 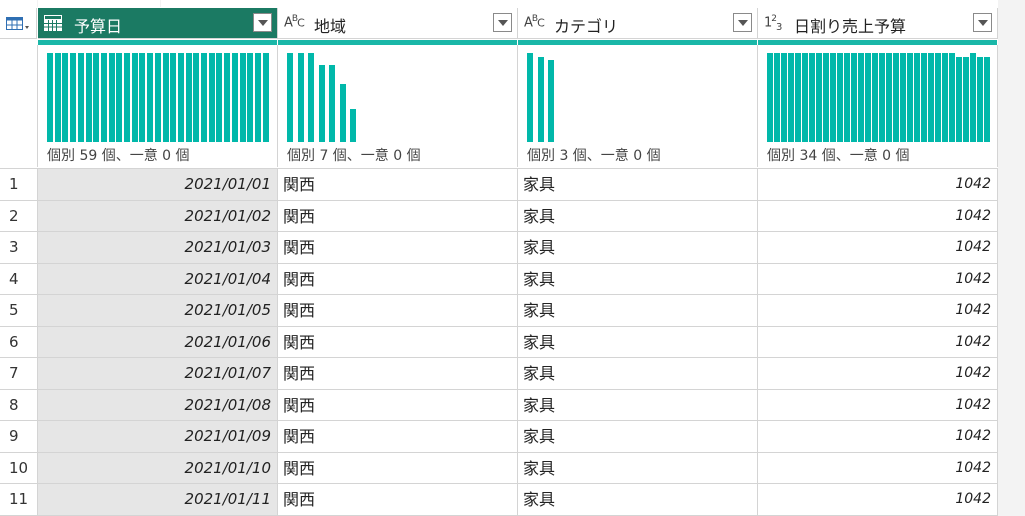 What do you see at coordinates (19, 279) in the screenshot?
I see `row-number: 4` at bounding box center [19, 279].